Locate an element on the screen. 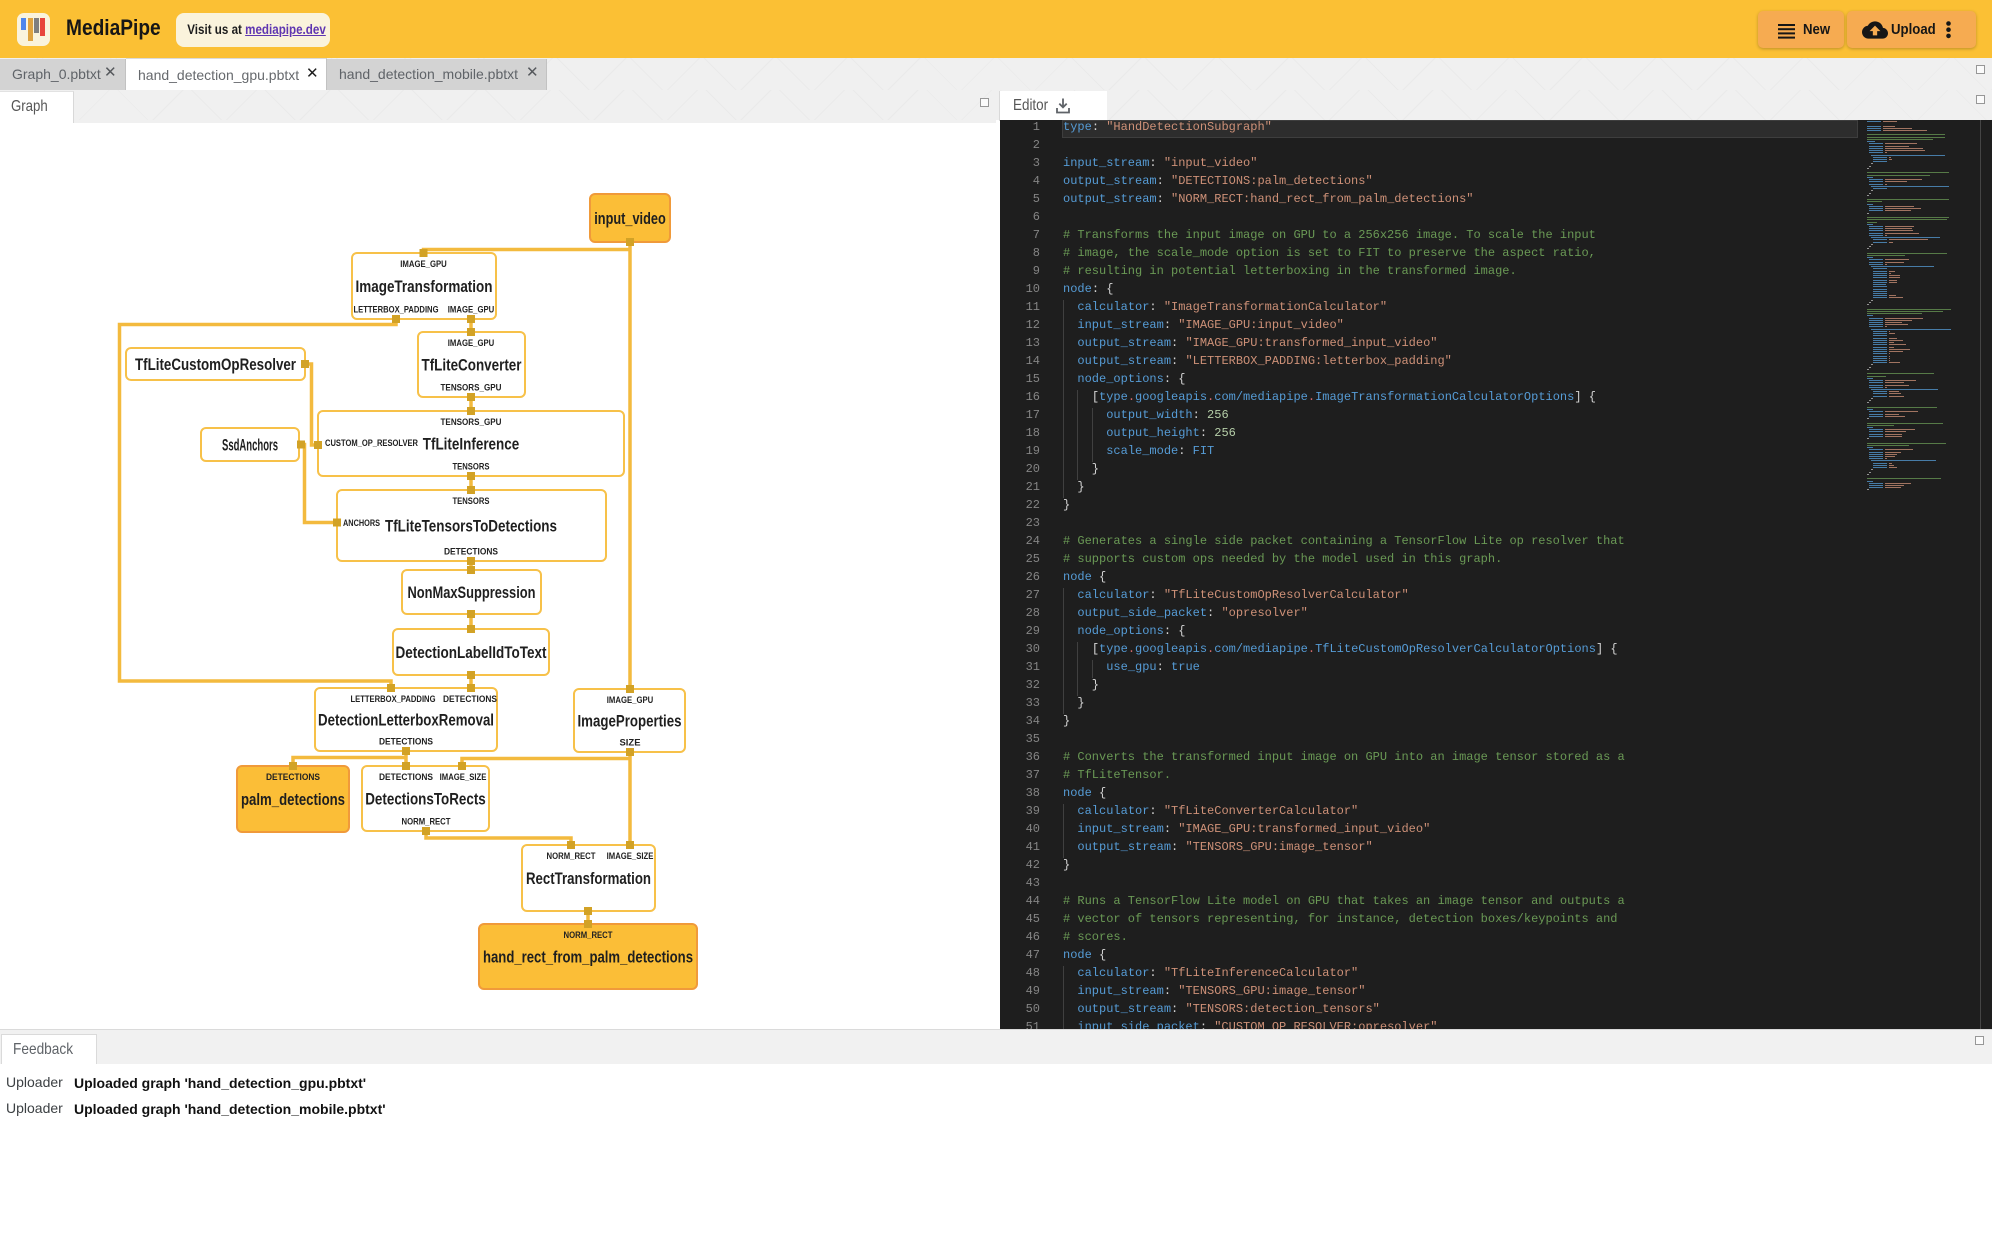  svg-text: ImageProperties is located at coordinates (630, 720).